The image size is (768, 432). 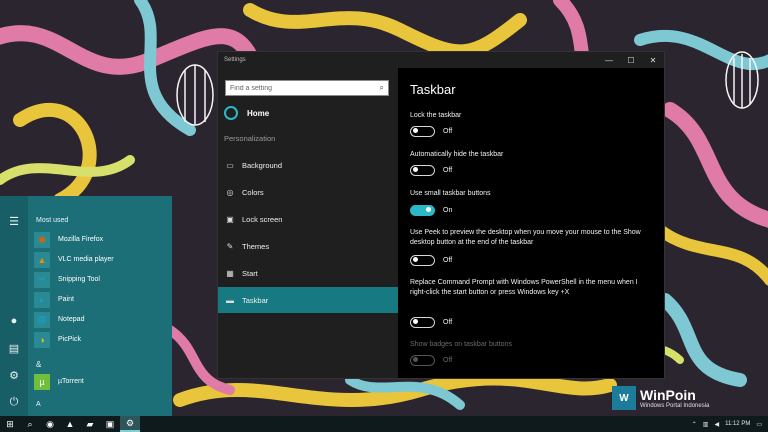 What do you see at coordinates (14, 221) in the screenshot?
I see `hamburger-menu-icon: ☰` at bounding box center [14, 221].